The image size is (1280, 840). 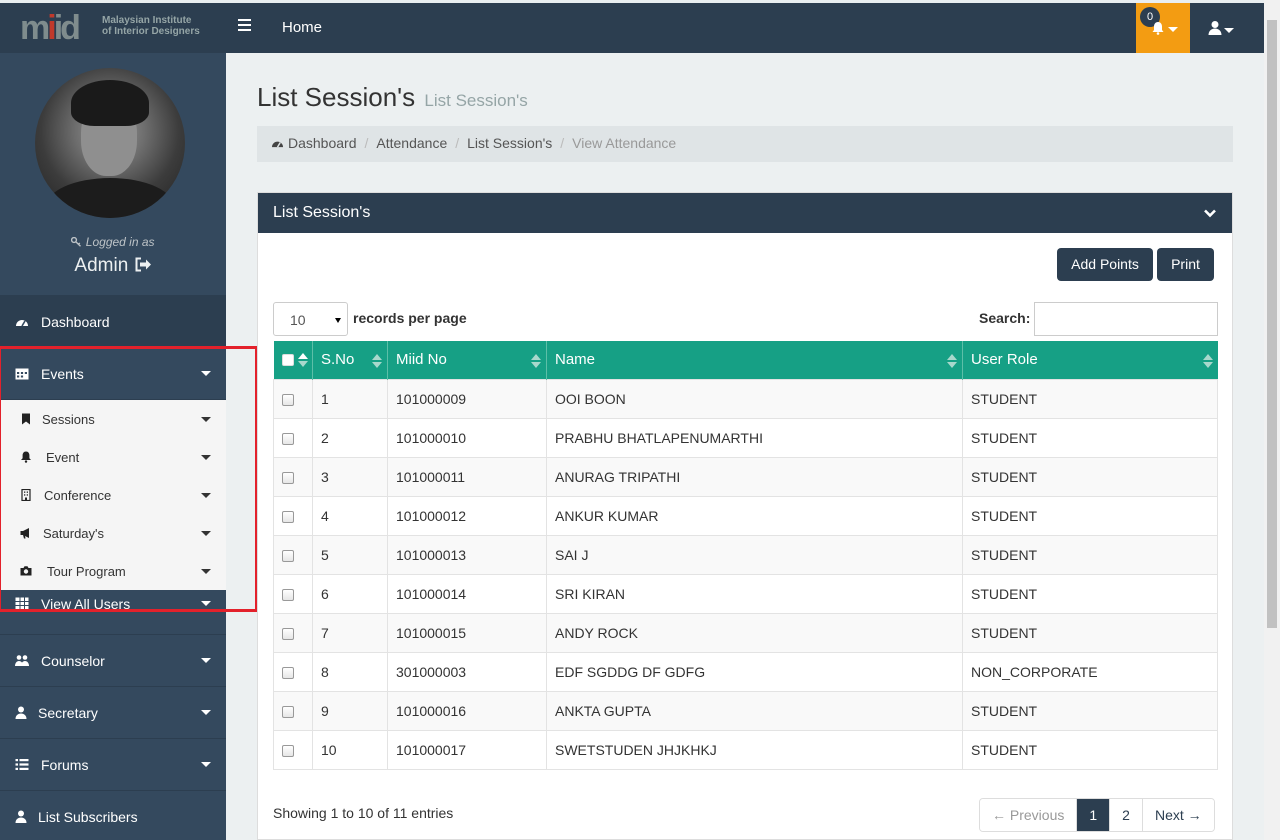 I want to click on cell-miid-no: 101000014, so click(x=467, y=593).